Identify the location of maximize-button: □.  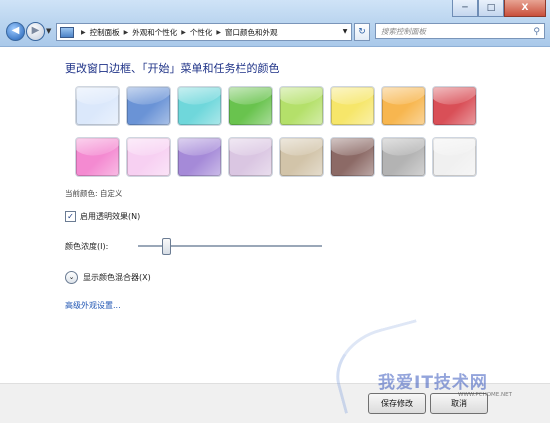
(491, 8).